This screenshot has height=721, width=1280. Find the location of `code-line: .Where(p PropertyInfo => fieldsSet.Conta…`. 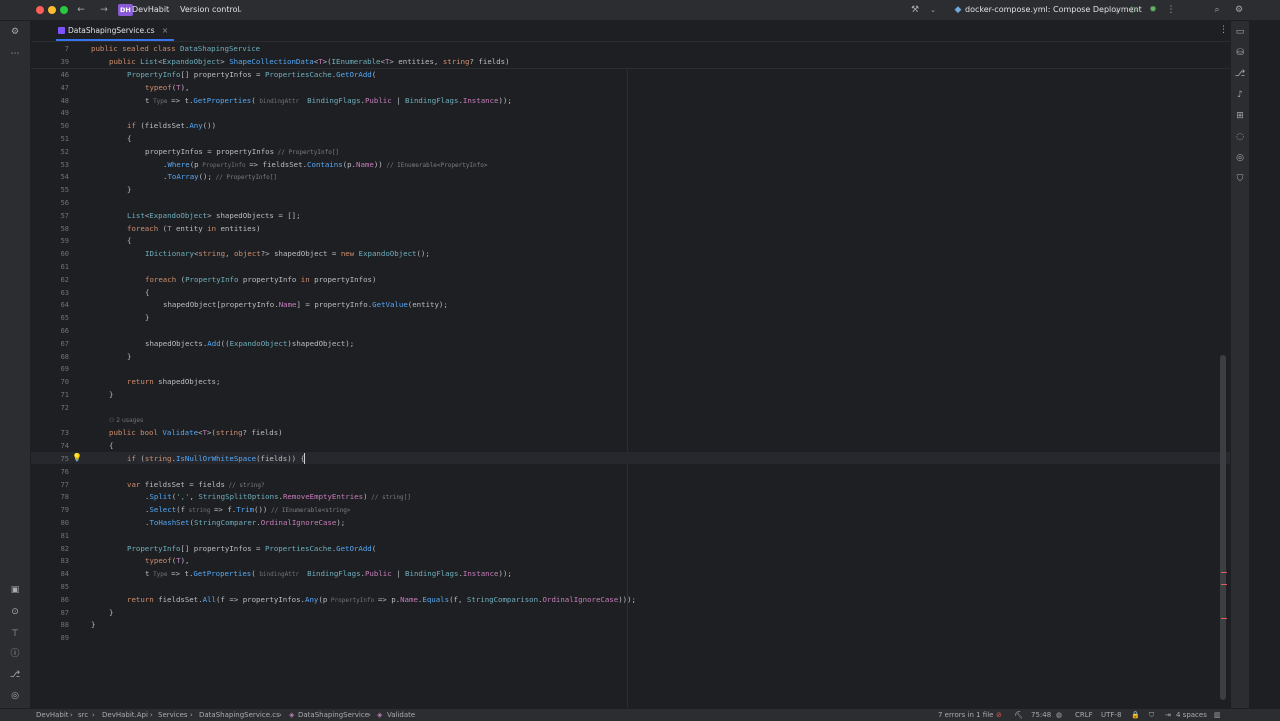

code-line: .Where(p PropertyInfo => fieldsSet.Conta… is located at coordinates (325, 165).